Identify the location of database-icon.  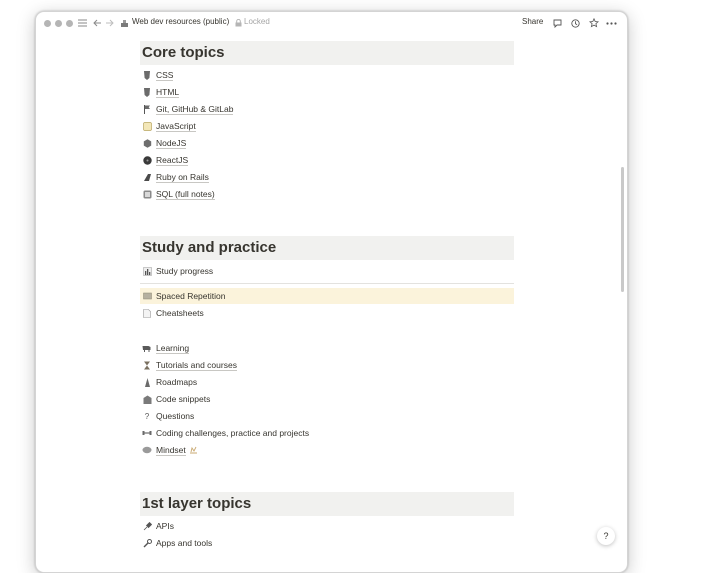
(147, 194).